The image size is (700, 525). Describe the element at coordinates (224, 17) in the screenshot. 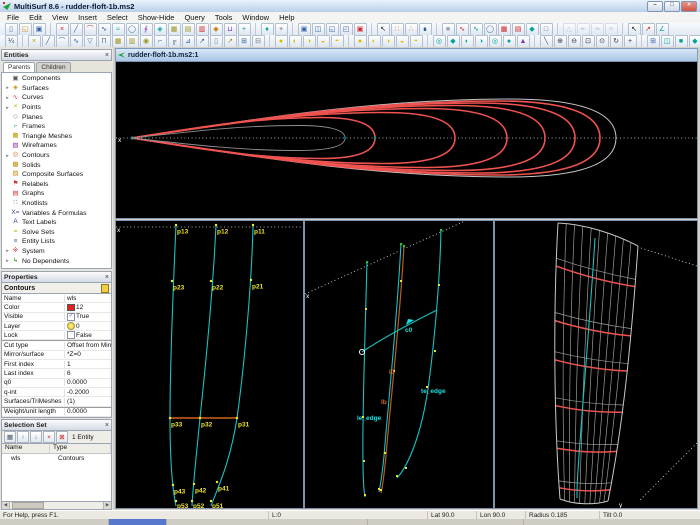

I see `menu-tools: Tools` at that location.